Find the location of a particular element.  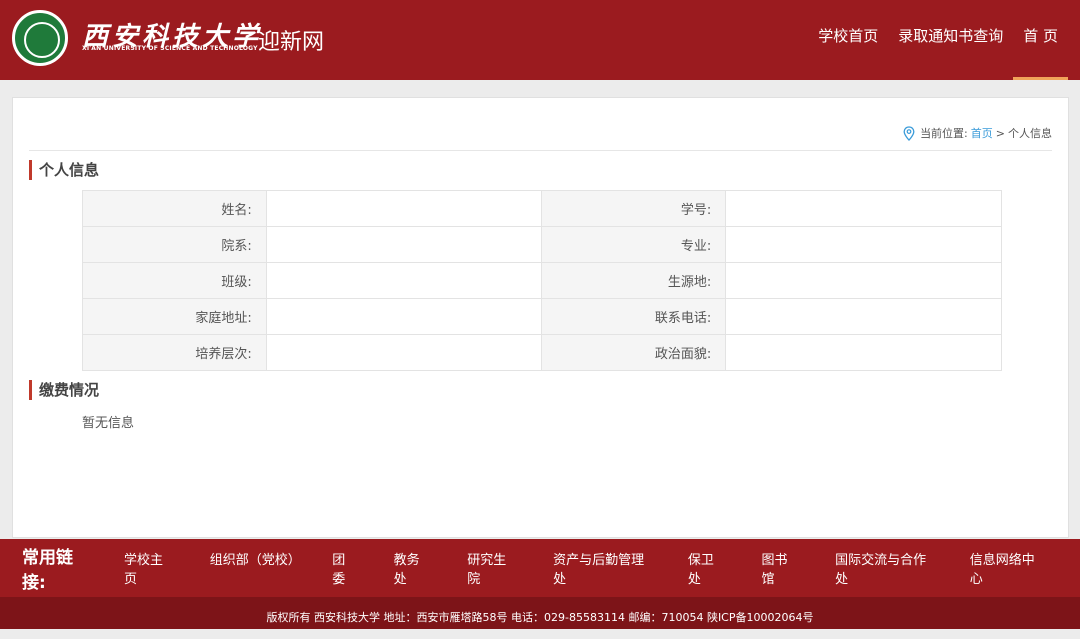

breadcrumb-prefix: 当前位置: is located at coordinates (944, 133).